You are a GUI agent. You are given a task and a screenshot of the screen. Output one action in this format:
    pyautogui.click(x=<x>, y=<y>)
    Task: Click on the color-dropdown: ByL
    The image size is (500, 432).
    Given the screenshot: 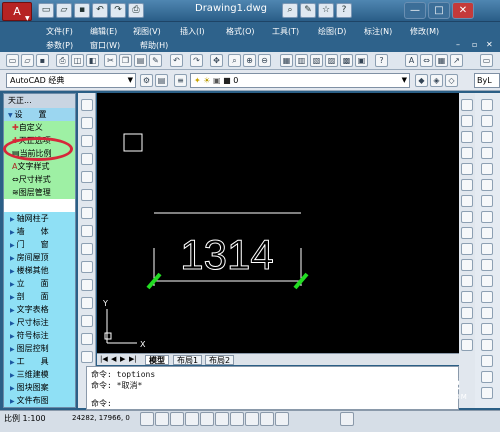 What is the action you would take?
    pyautogui.click(x=487, y=80)
    